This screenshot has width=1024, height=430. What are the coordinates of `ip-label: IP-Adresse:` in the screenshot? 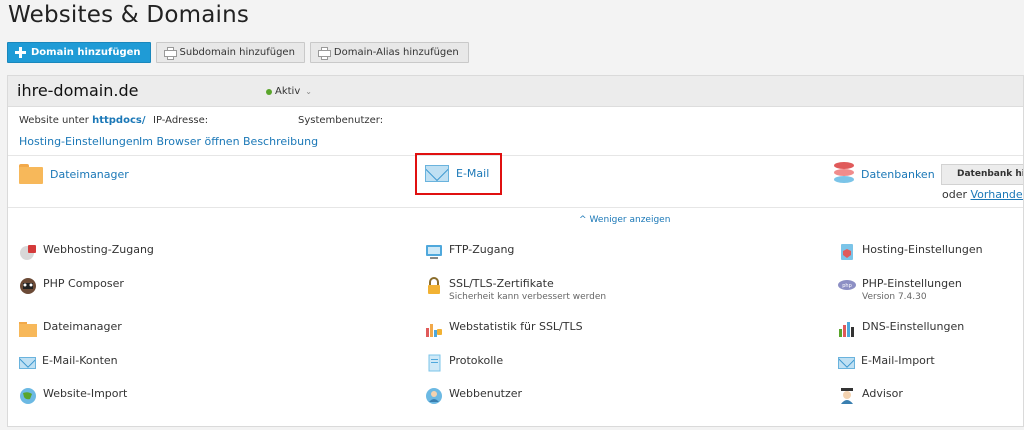 It's located at (181, 120).